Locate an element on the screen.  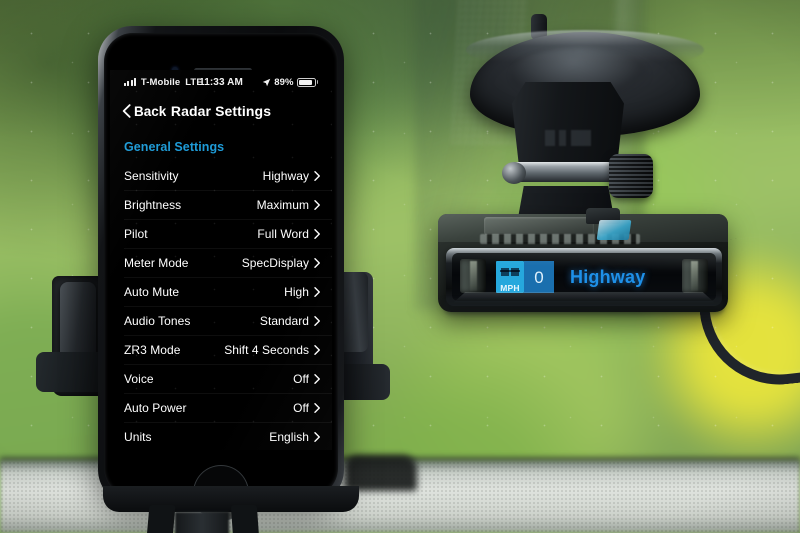
mount-plate is located at coordinates (568, 123).